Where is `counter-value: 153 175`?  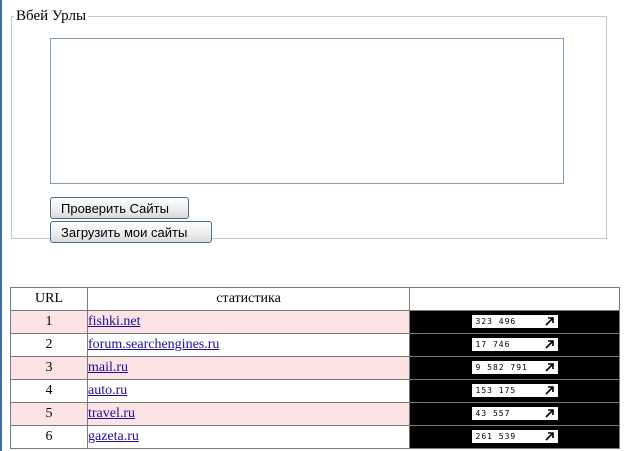
counter-value: 153 175 is located at coordinates (496, 391).